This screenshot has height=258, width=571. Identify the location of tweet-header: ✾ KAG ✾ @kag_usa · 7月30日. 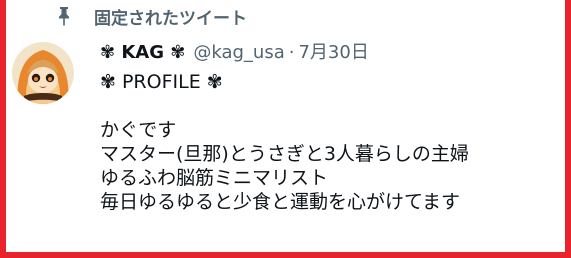
(234, 51).